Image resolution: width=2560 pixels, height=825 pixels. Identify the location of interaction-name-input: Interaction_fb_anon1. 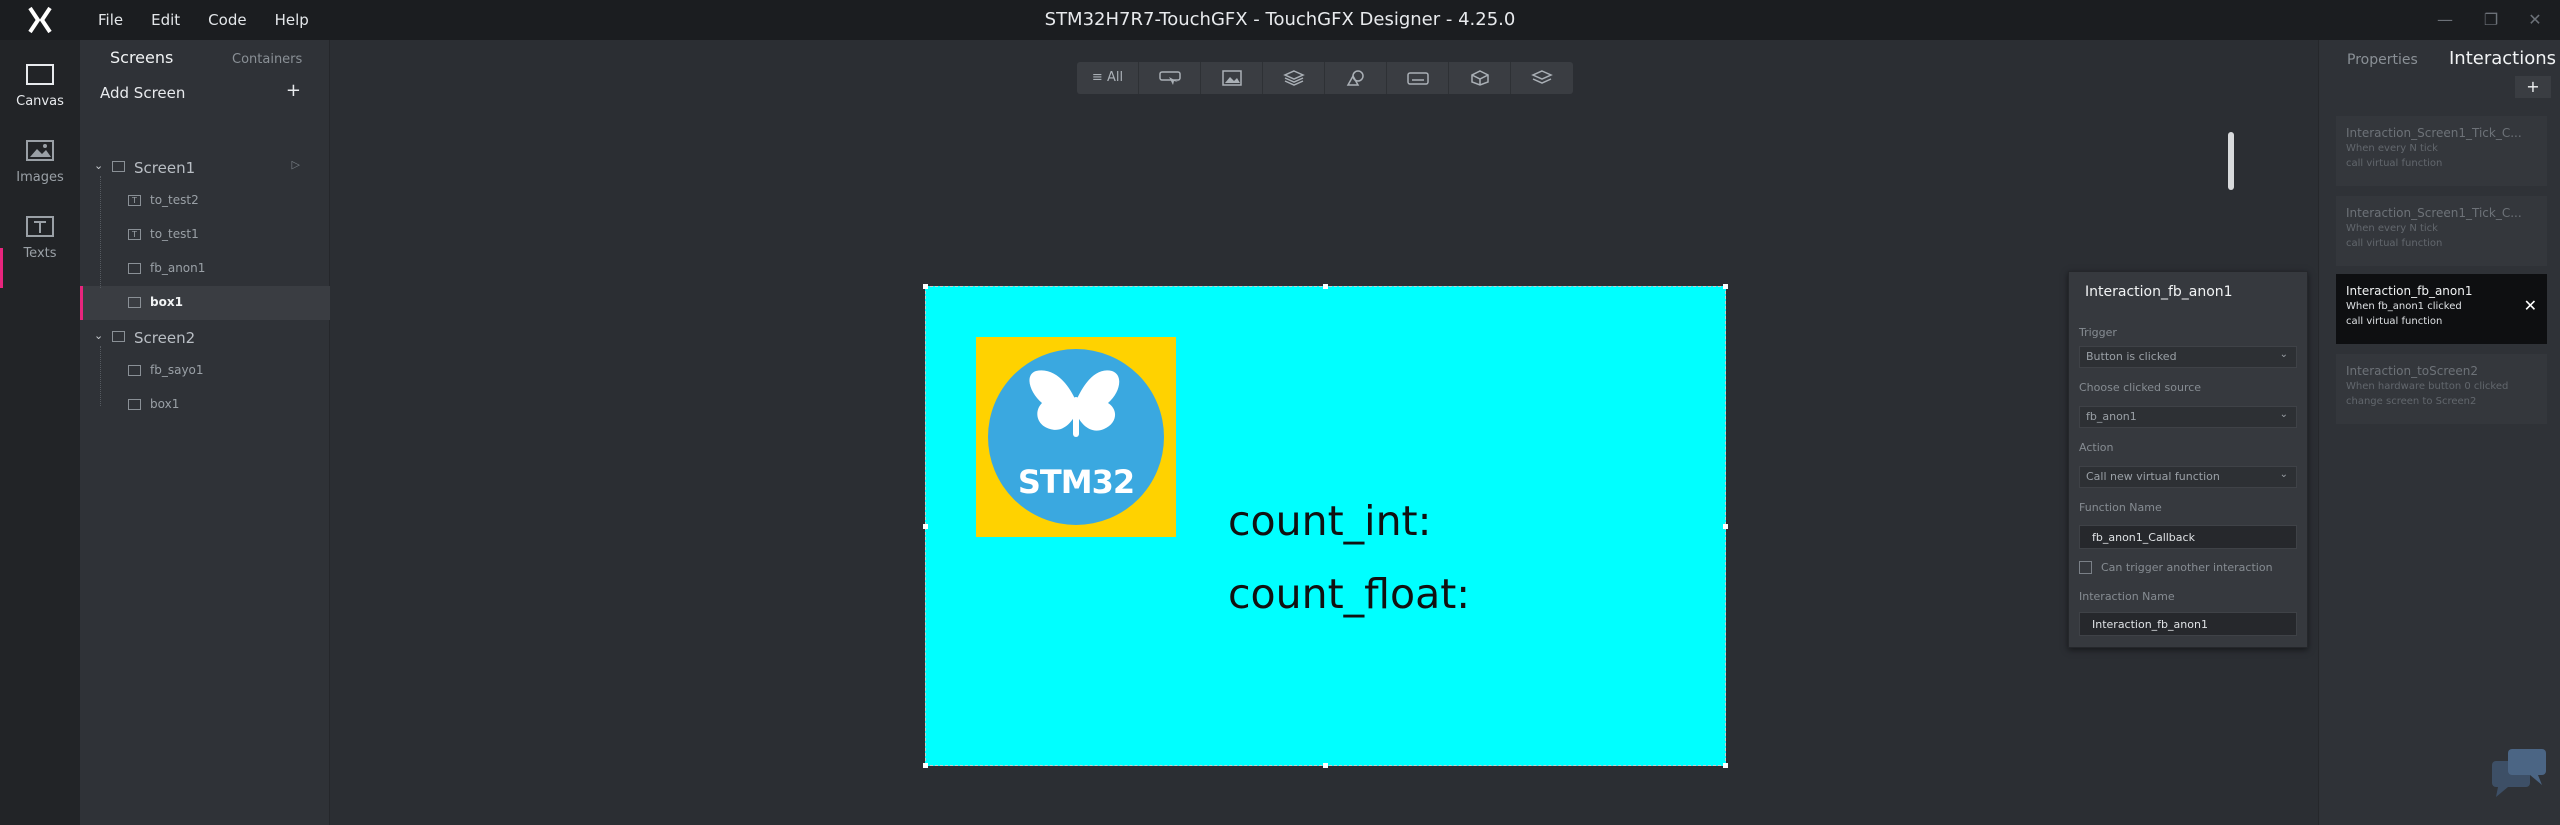
(2188, 624).